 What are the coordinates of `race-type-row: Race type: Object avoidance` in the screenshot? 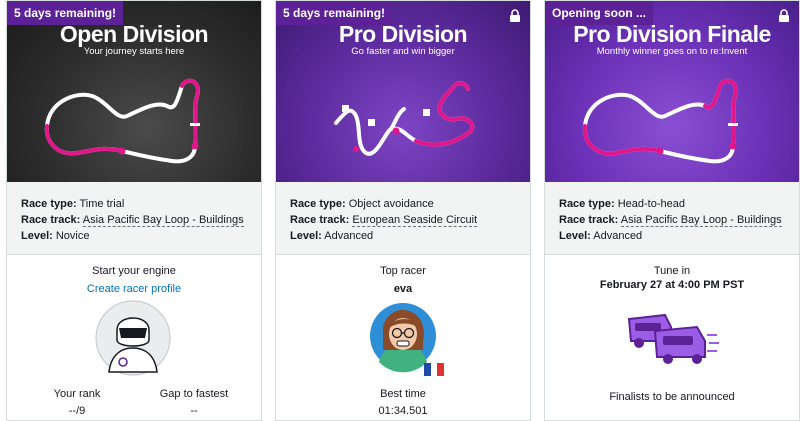 It's located at (362, 204).